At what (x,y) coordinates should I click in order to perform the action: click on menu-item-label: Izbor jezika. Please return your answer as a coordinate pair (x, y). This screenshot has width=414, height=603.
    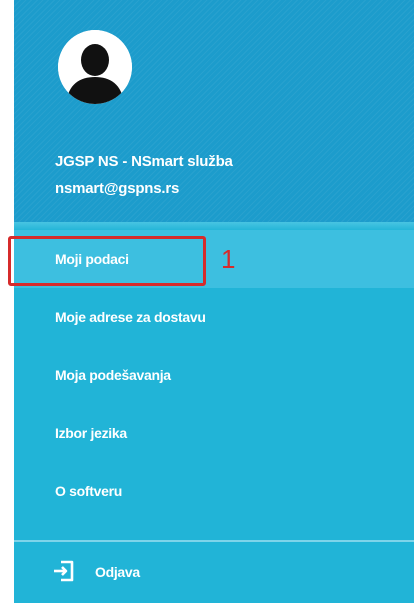
    Looking at the image, I should click on (91, 433).